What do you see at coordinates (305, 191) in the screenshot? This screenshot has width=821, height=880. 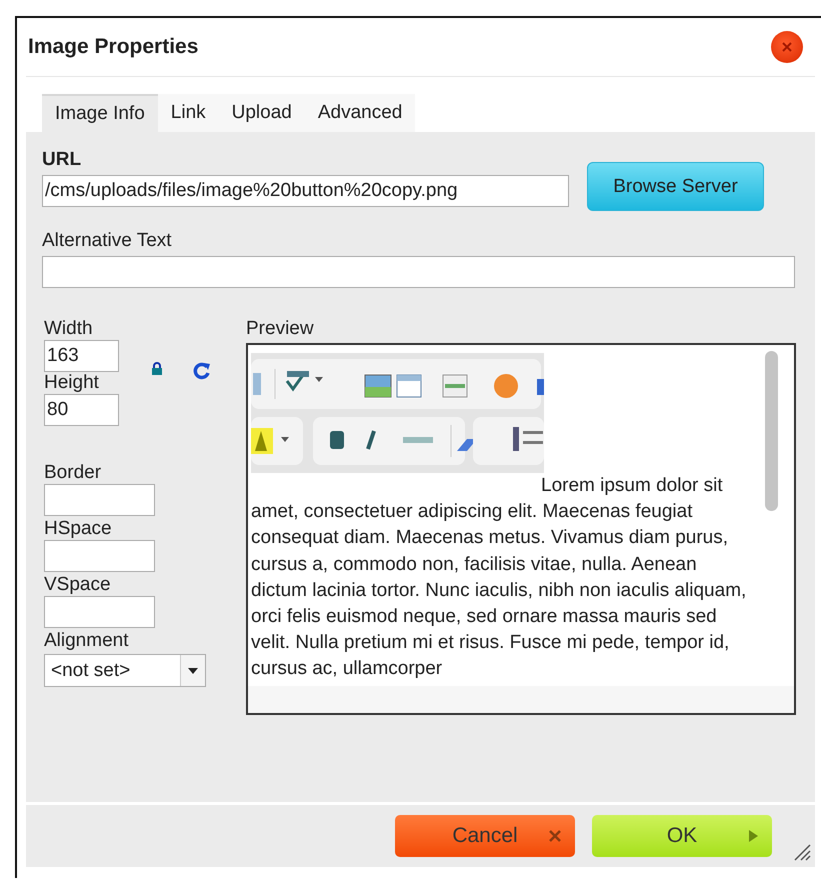 I see `url-field: /cms/uploads/files/image%20button%20copy.png` at bounding box center [305, 191].